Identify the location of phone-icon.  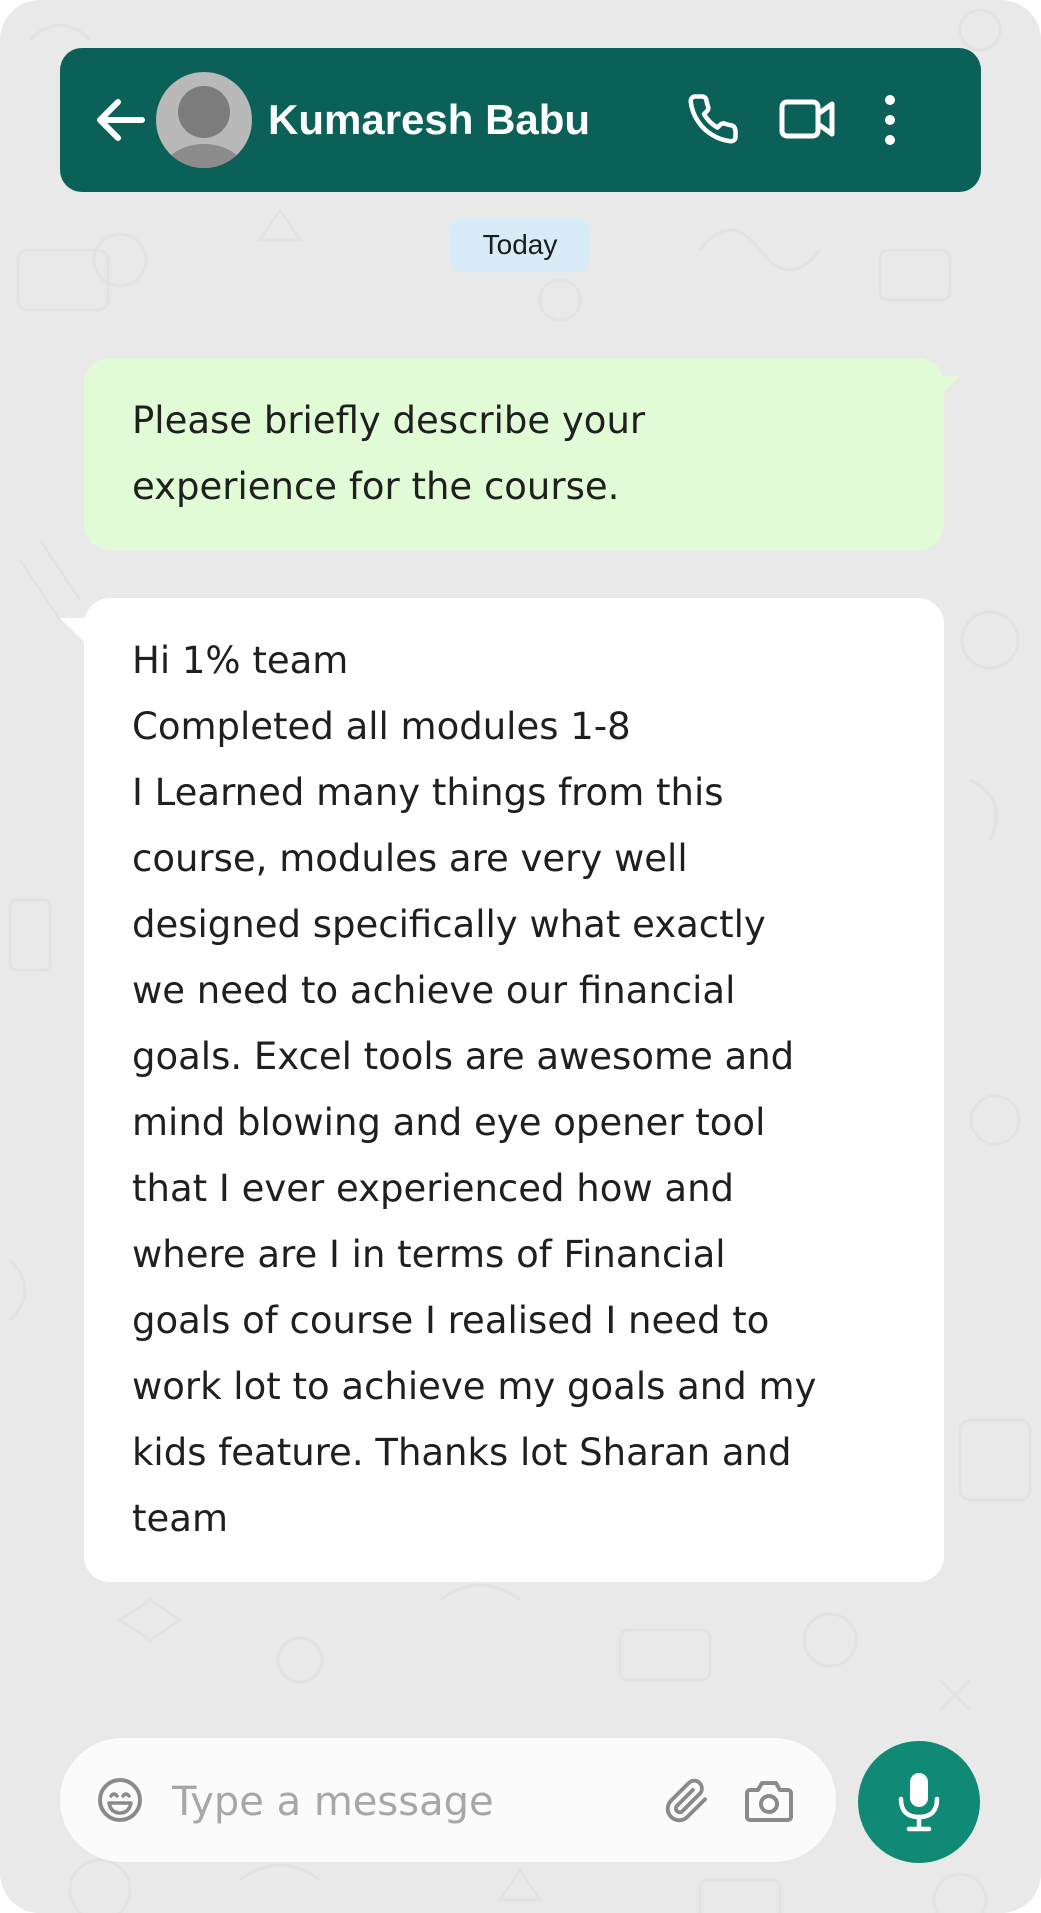
(713, 119).